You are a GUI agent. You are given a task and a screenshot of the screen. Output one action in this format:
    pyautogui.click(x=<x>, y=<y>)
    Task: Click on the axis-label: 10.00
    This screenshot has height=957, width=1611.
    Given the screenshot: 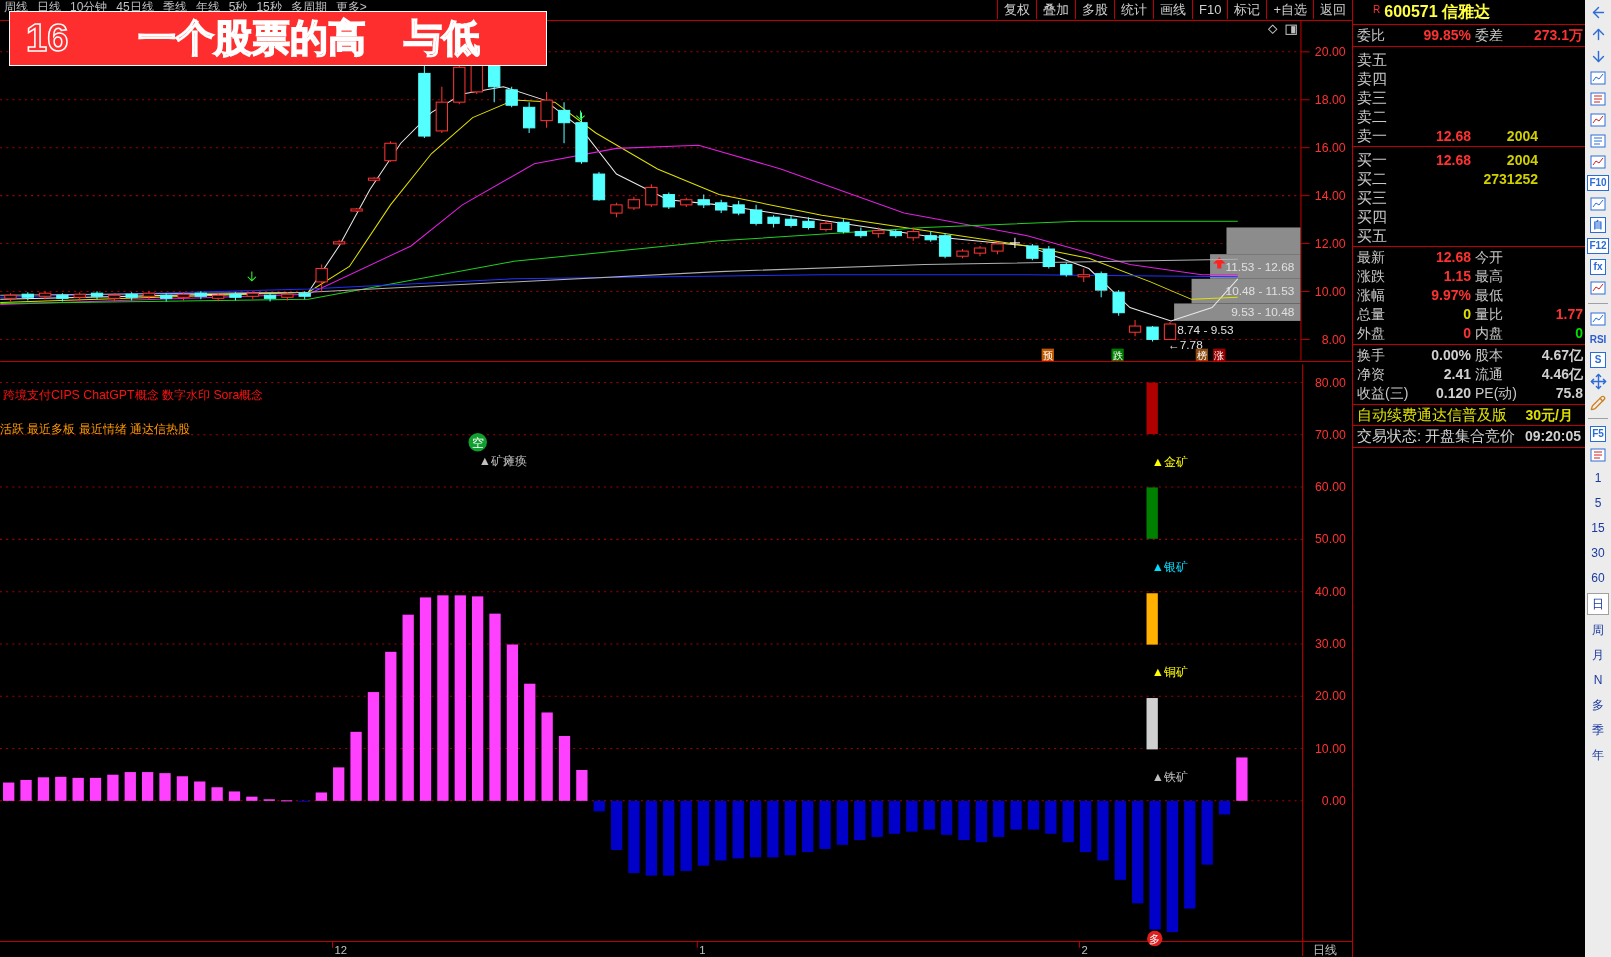 What is the action you would take?
    pyautogui.click(x=1330, y=291)
    